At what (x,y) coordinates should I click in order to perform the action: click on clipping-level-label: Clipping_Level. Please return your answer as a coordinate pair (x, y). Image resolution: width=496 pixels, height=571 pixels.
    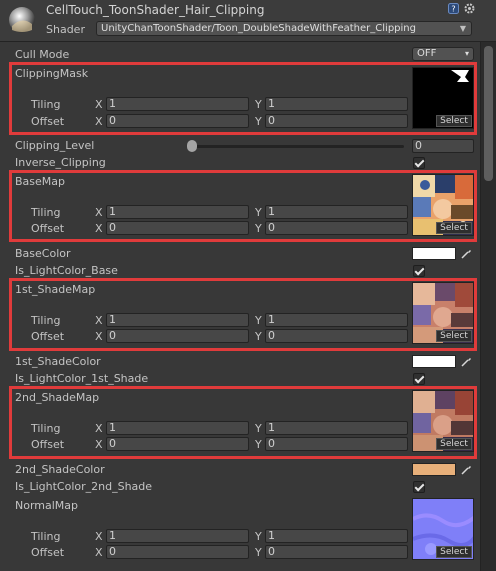
    Looking at the image, I should click on (55, 145).